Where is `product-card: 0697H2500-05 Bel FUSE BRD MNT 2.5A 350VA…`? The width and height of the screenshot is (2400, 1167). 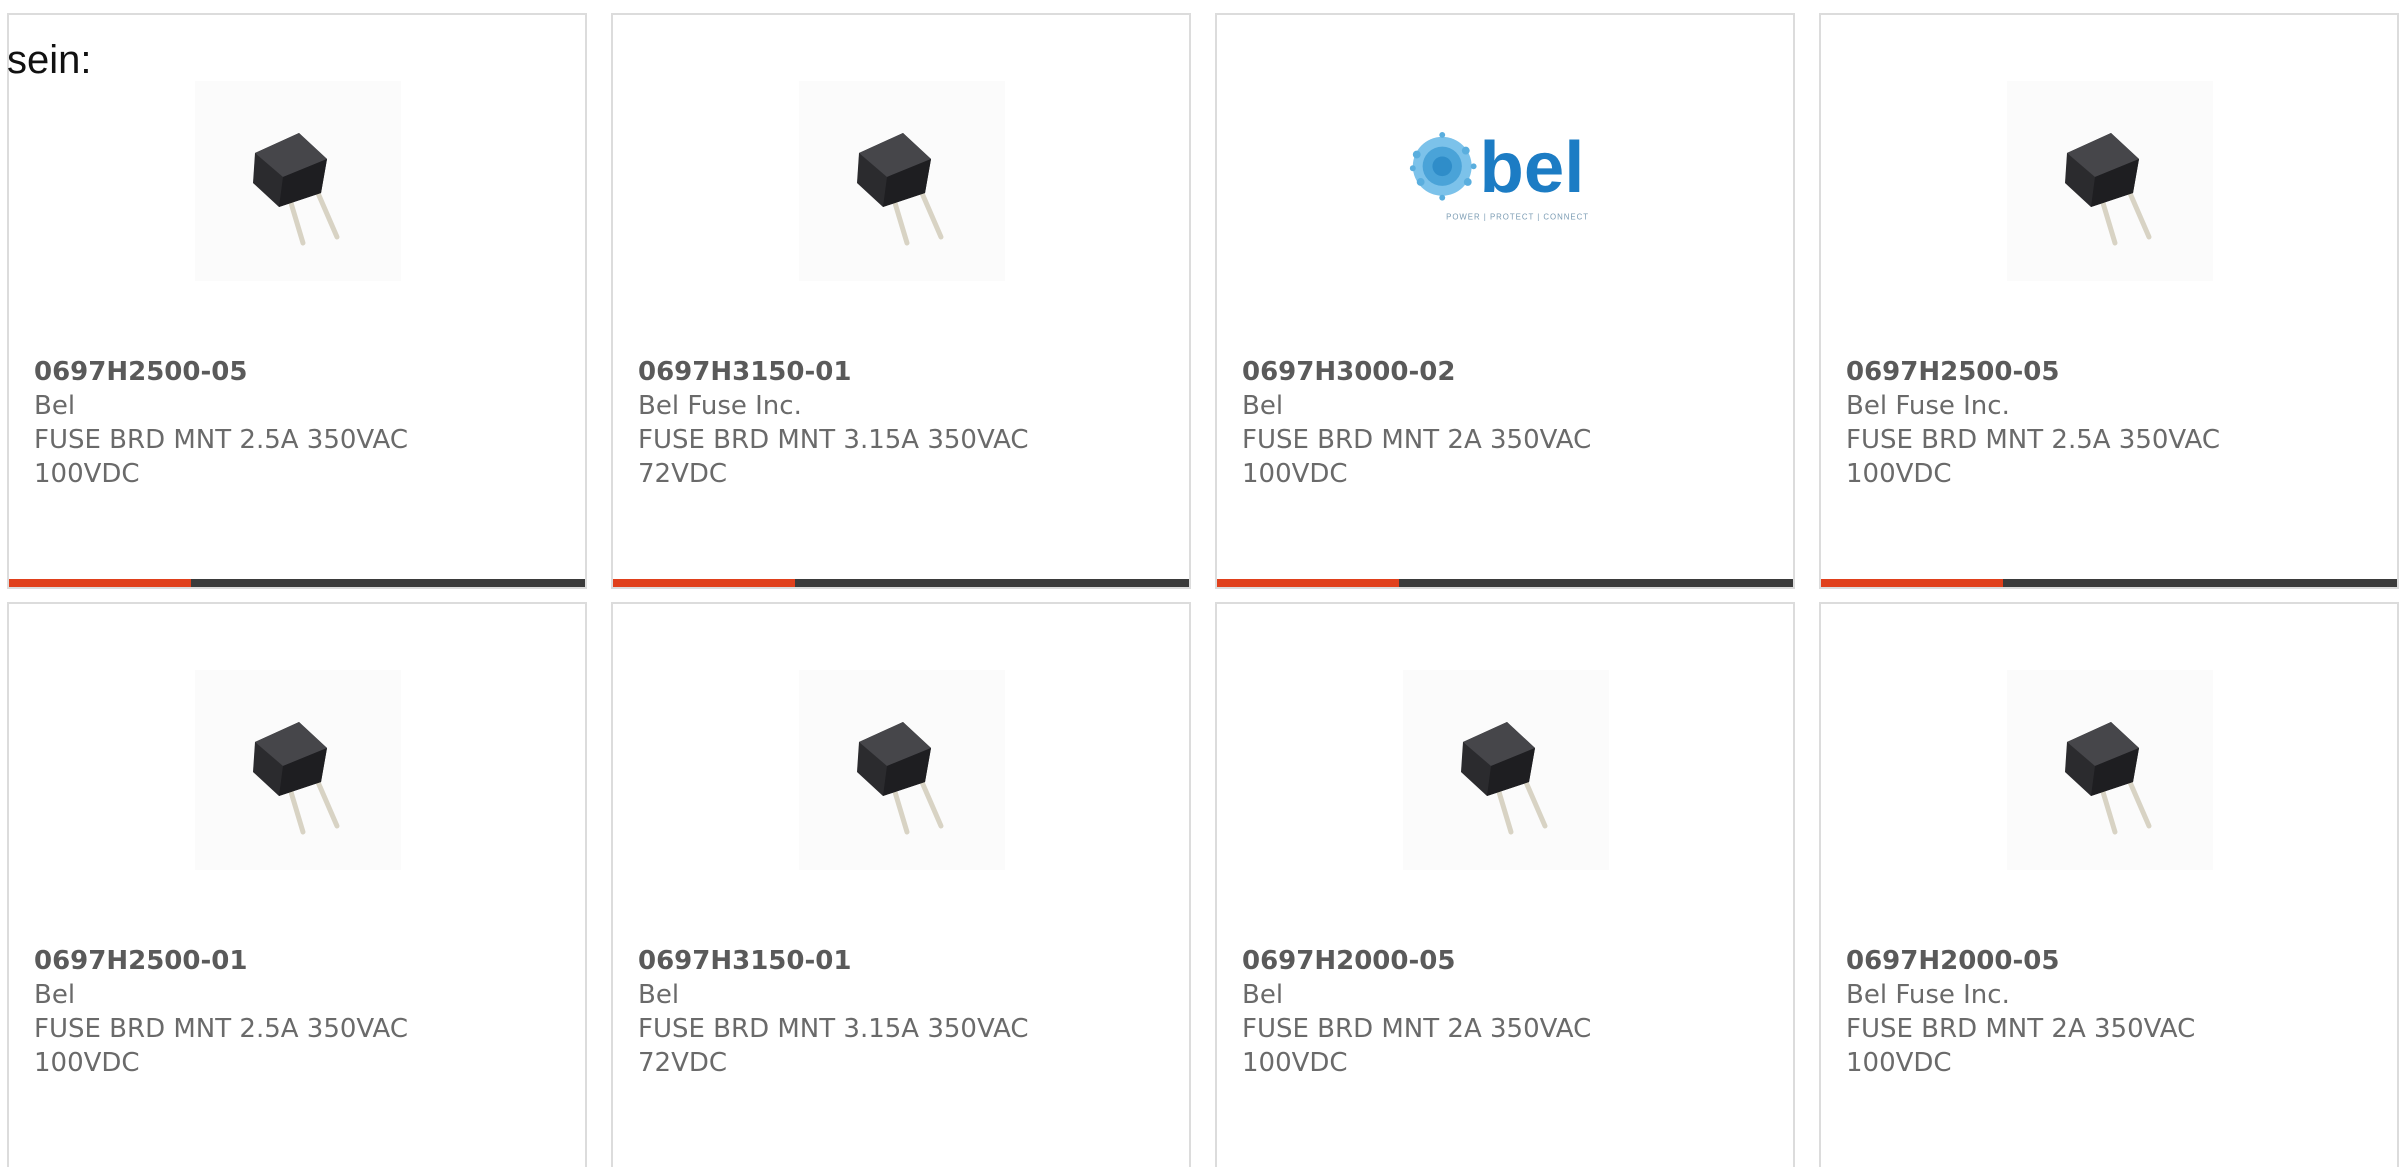
product-card: 0697H2500-05 Bel FUSE BRD MNT 2.5A 350VA… is located at coordinates (297, 301).